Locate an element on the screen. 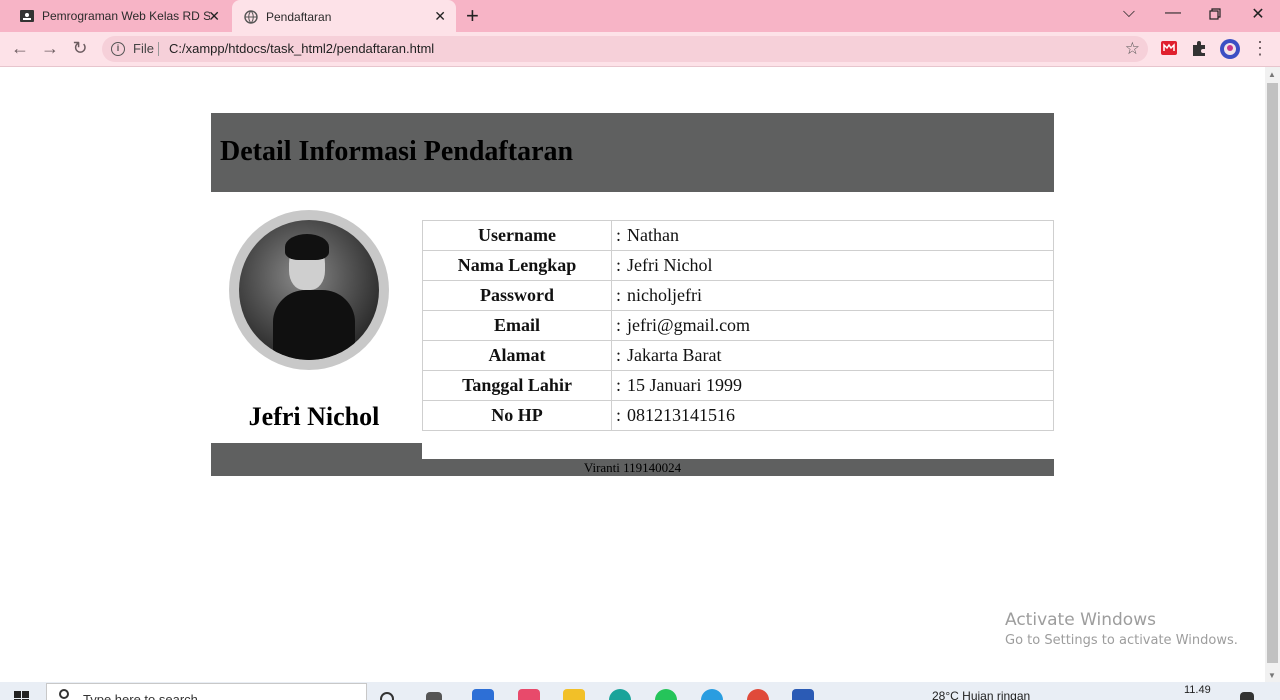  clock-time: 11.49 is located at coordinates (1197, 690).